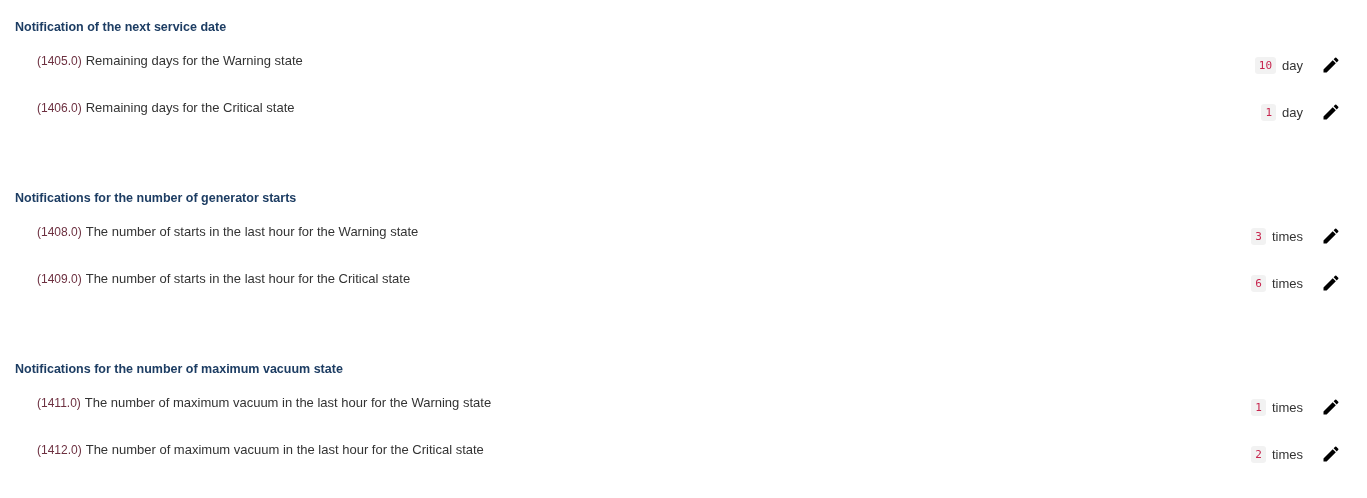 The width and height of the screenshot is (1367, 498). Describe the element at coordinates (284, 449) in the screenshot. I see `setting-label: The number of maximum vacuum in the last hour for the Critical state` at that location.